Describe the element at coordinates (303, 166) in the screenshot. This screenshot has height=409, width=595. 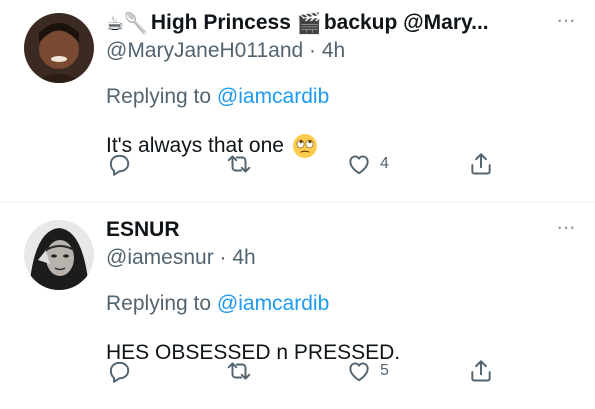
I see `tweet-actions: 4` at that location.